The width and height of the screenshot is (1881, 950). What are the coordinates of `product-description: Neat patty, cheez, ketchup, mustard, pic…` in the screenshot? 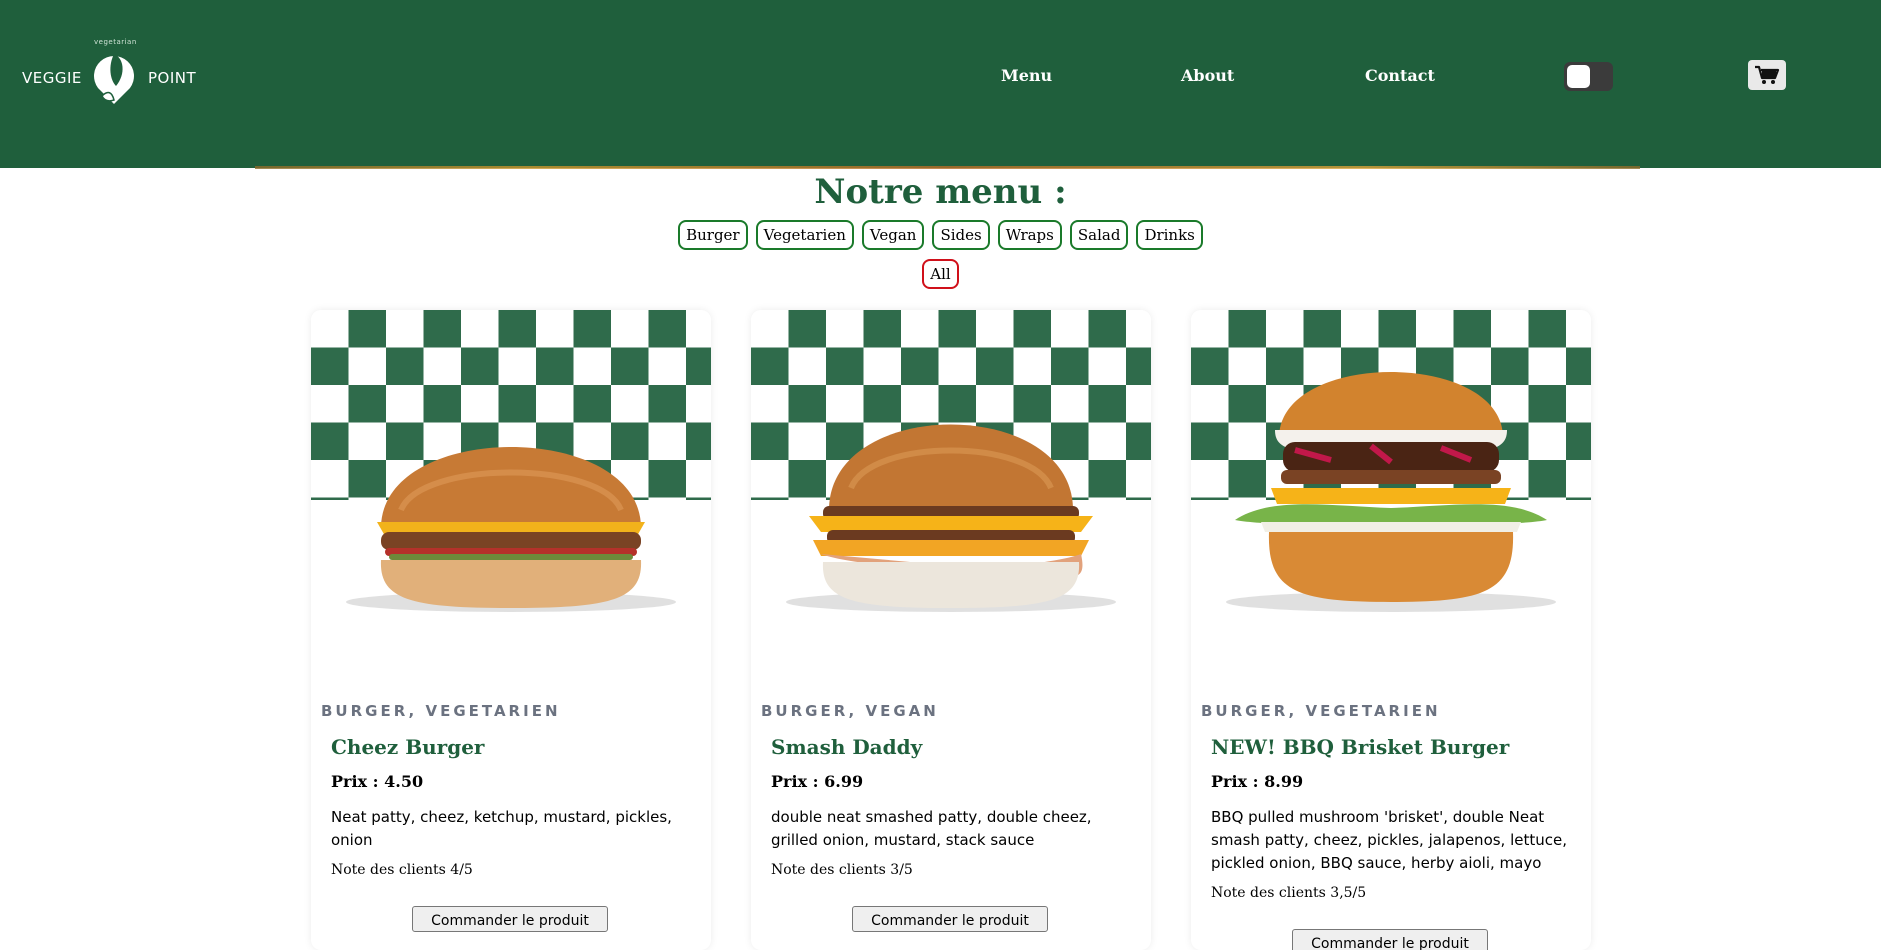 It's located at (501, 828).